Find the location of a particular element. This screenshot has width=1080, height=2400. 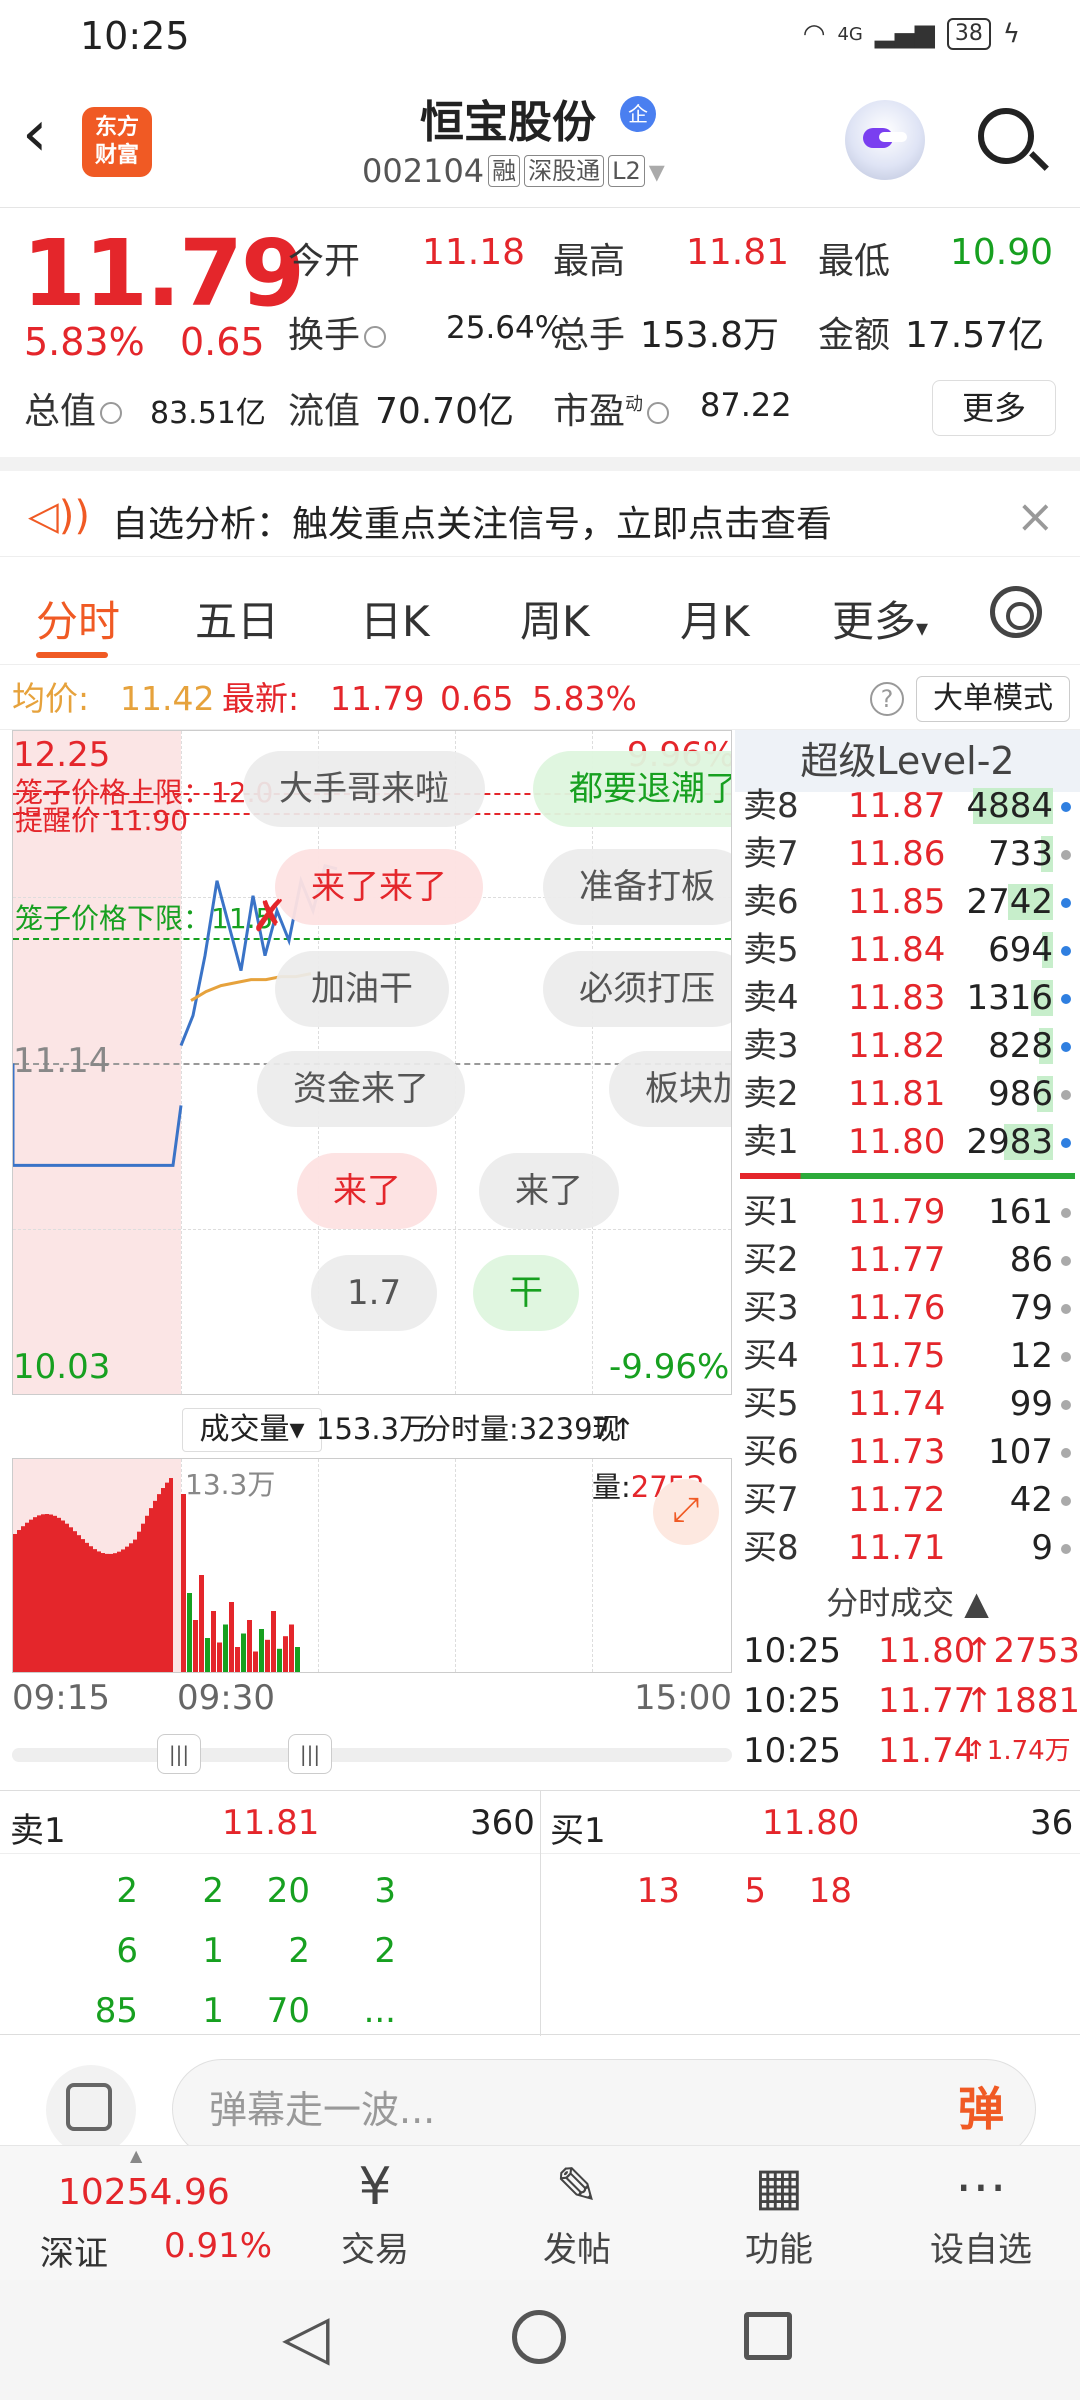

bid-row: 买1 11.79 161 is located at coordinates (908, 1212).